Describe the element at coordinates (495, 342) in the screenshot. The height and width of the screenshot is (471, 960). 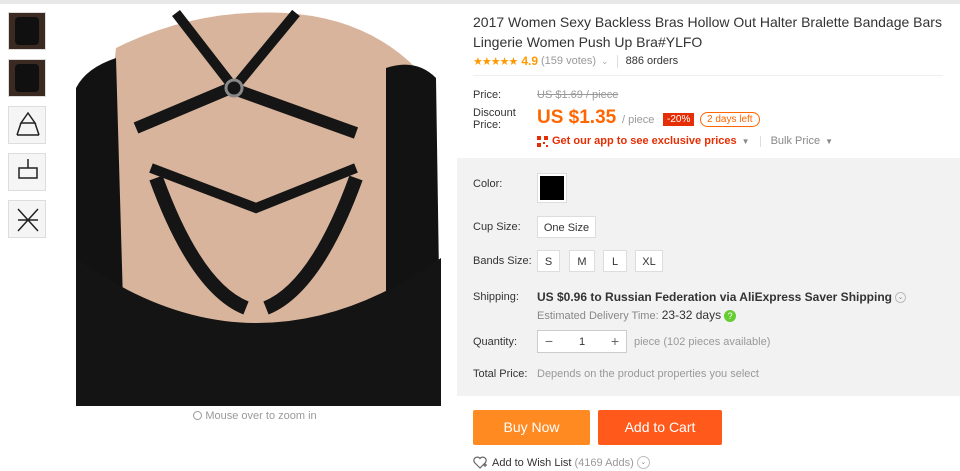
I see `quantity-label: Quantity:` at that location.